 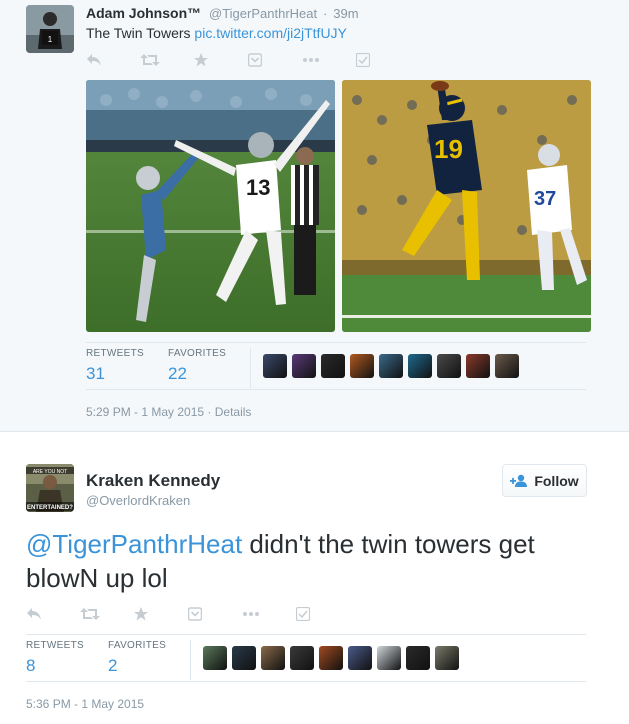 What do you see at coordinates (210, 206) in the screenshot?
I see `photo-panthers-catch: 13` at bounding box center [210, 206].